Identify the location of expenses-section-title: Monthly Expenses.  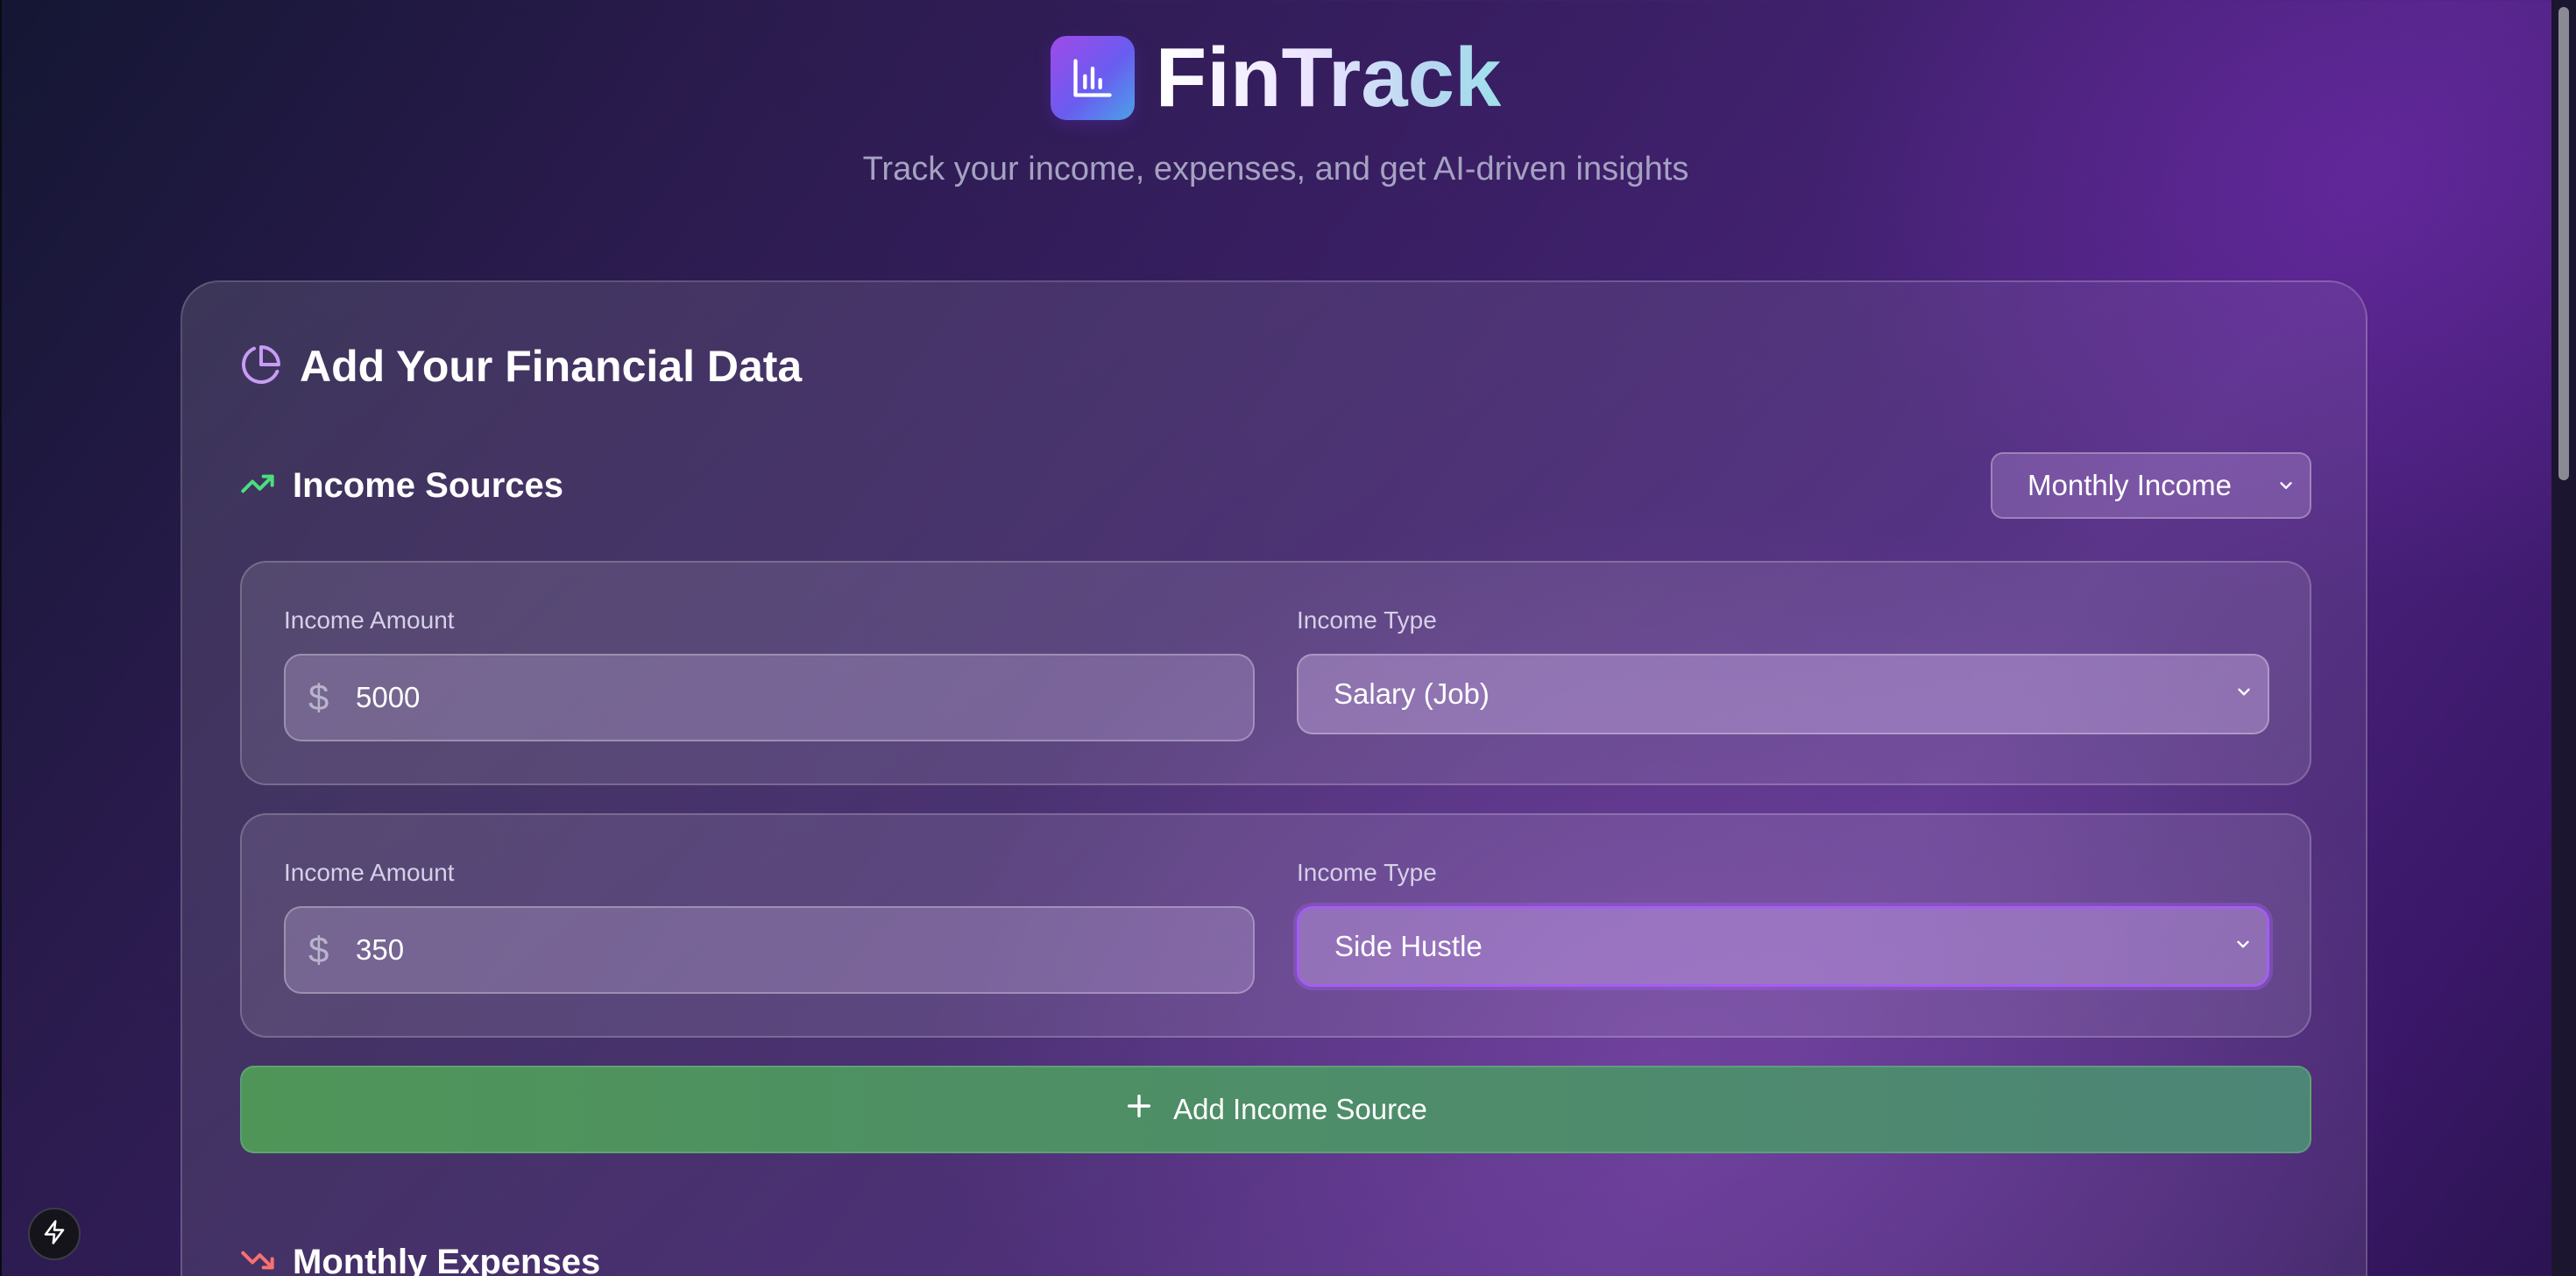
(447, 1259).